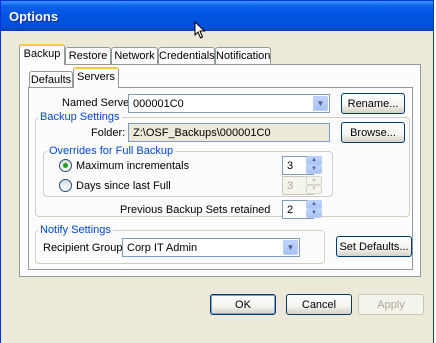  Describe the element at coordinates (229, 103) in the screenshot. I see `named-server-select: 000001C0 ▼` at that location.